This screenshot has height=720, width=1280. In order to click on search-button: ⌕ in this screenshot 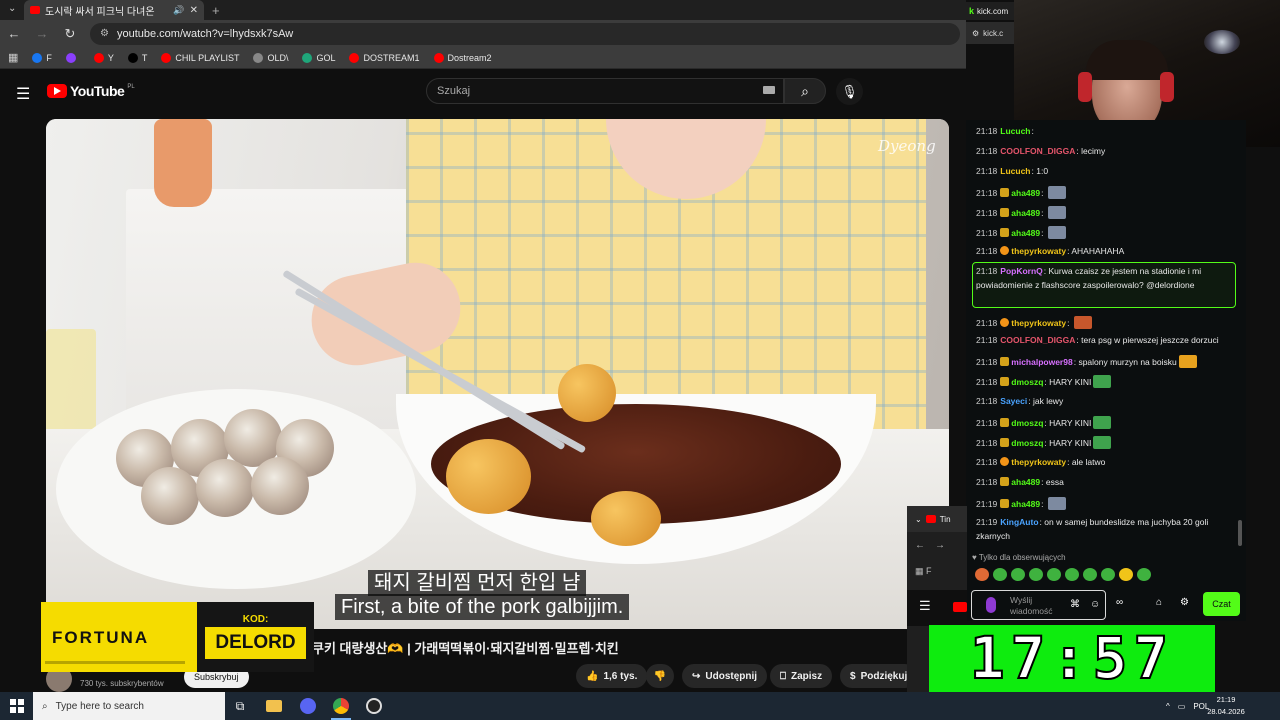, I will do `click(805, 91)`.